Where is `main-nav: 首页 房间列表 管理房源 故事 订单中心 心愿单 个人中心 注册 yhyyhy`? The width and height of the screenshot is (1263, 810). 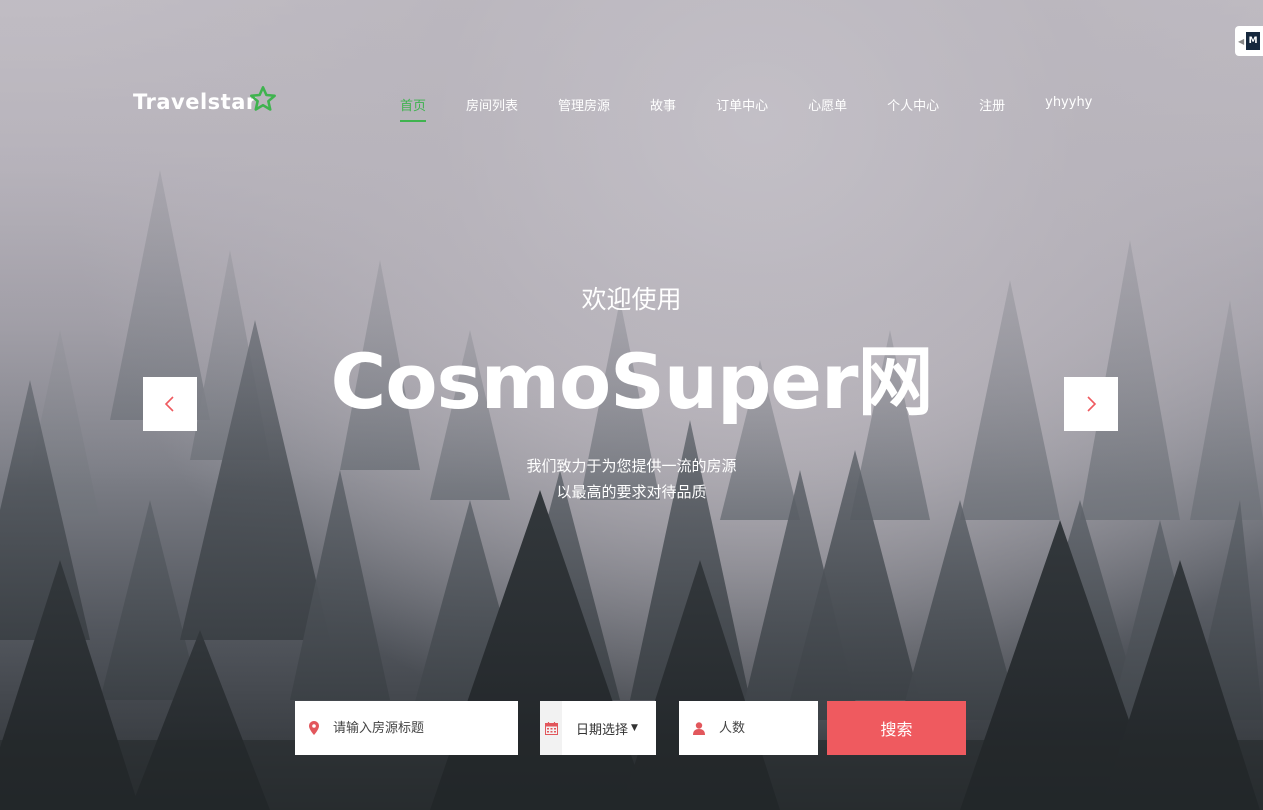 main-nav: 首页 房间列表 管理房源 故事 订单中心 心愿单 个人中心 注册 yhyyhy is located at coordinates (746, 108).